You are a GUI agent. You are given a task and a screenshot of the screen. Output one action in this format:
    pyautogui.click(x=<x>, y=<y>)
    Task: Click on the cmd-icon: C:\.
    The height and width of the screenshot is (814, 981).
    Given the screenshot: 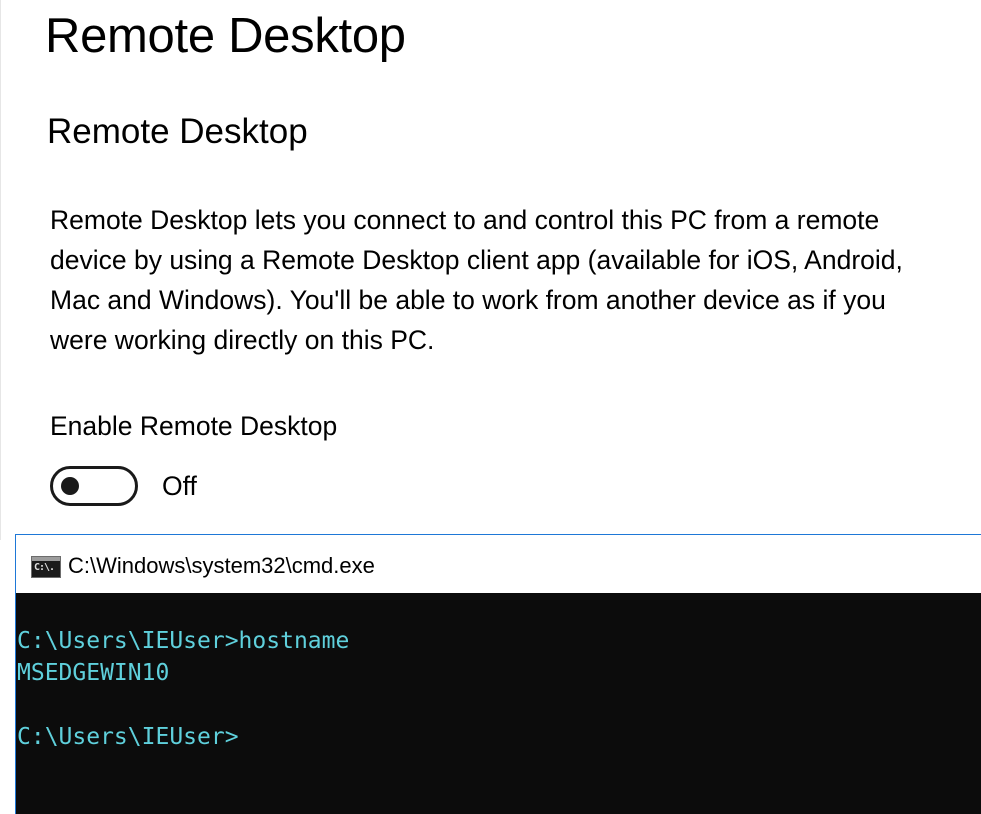 What is the action you would take?
    pyautogui.click(x=46, y=567)
    